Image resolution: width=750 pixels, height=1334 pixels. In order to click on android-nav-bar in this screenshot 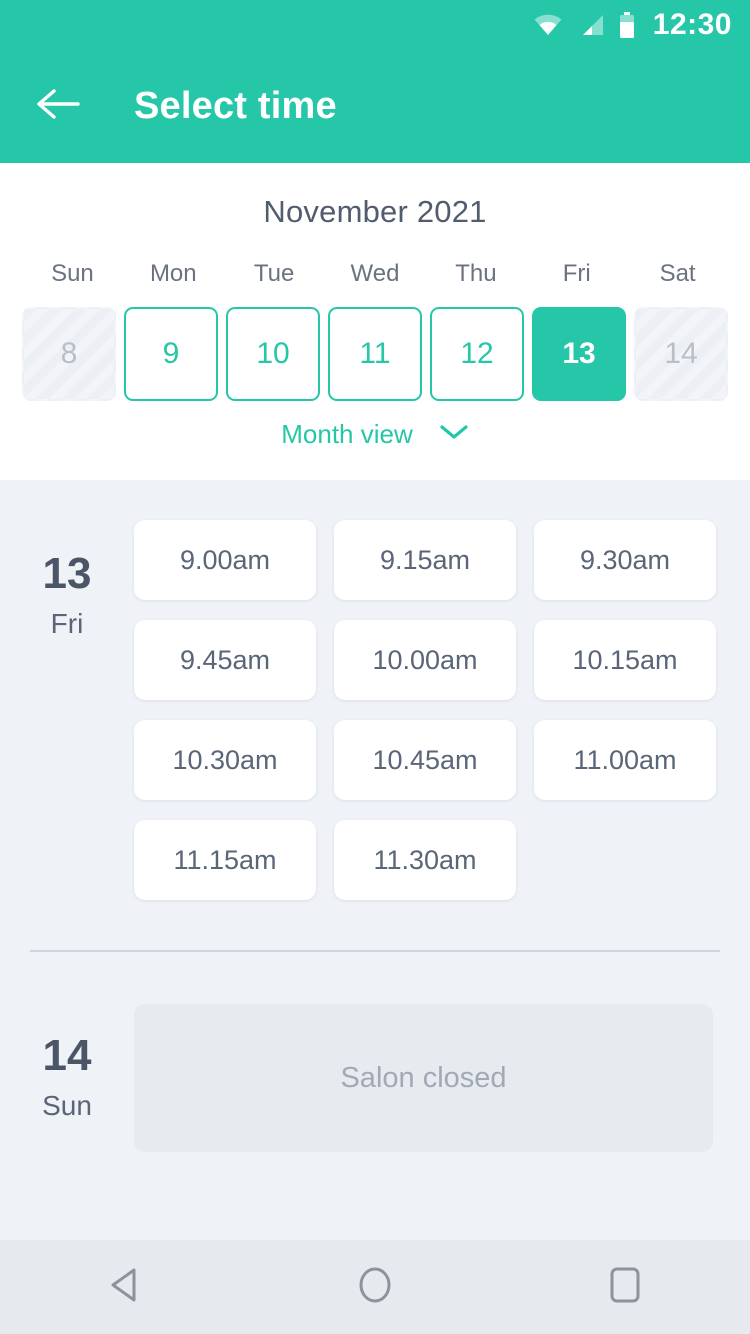, I will do `click(375, 1287)`.